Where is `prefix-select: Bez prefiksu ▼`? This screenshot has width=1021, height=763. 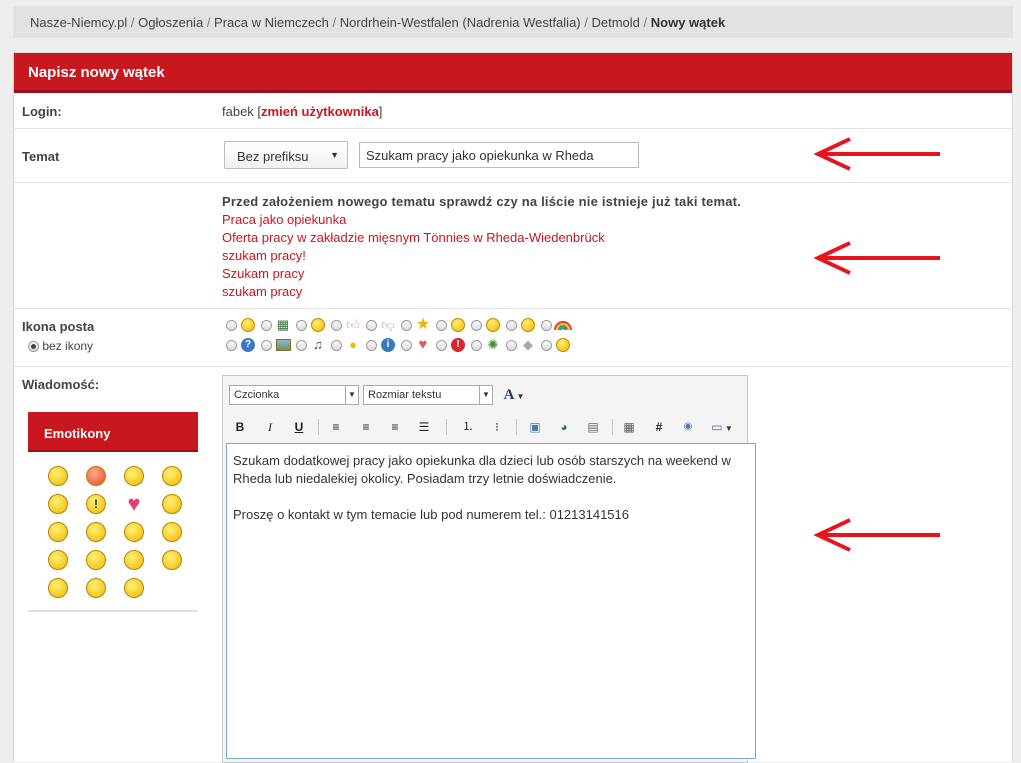 prefix-select: Bez prefiksu ▼ is located at coordinates (286, 155).